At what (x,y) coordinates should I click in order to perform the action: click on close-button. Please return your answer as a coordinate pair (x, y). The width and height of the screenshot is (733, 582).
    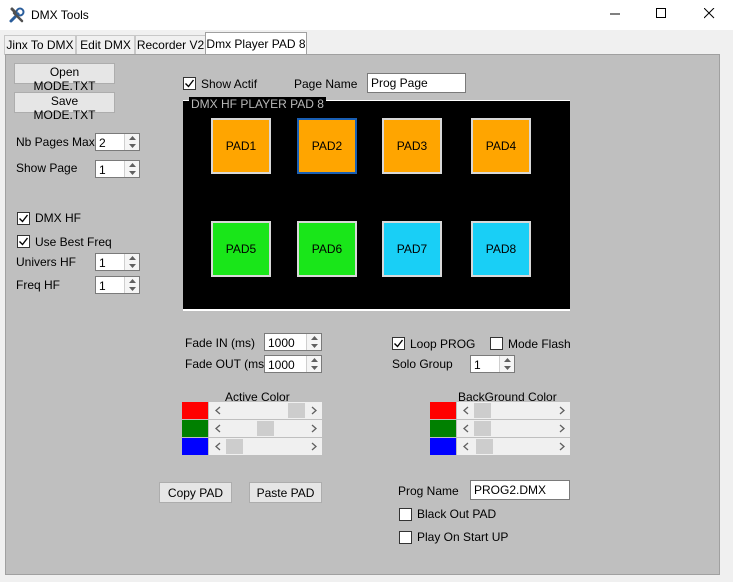
    Looking at the image, I should click on (709, 15).